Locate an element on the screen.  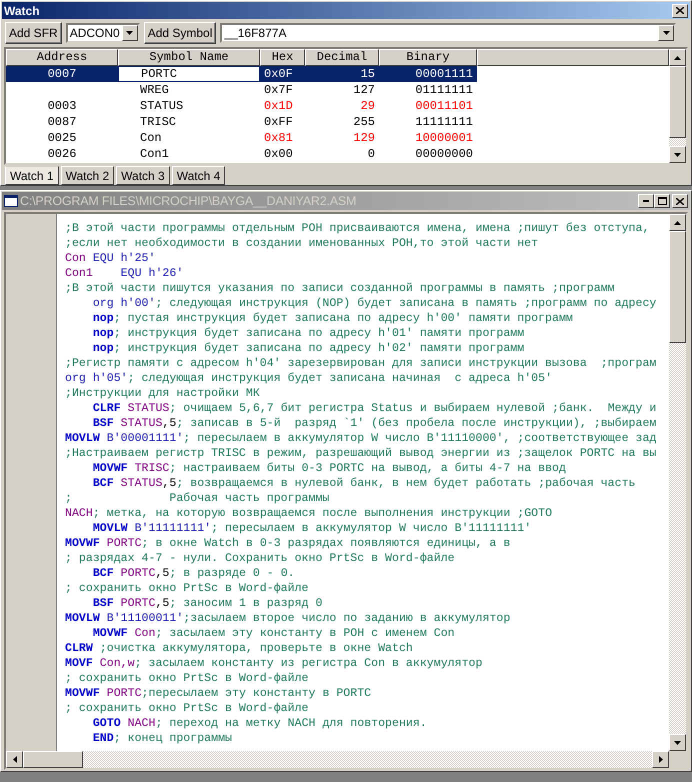
table-cell-text: 0x1D is located at coordinates (278, 106).